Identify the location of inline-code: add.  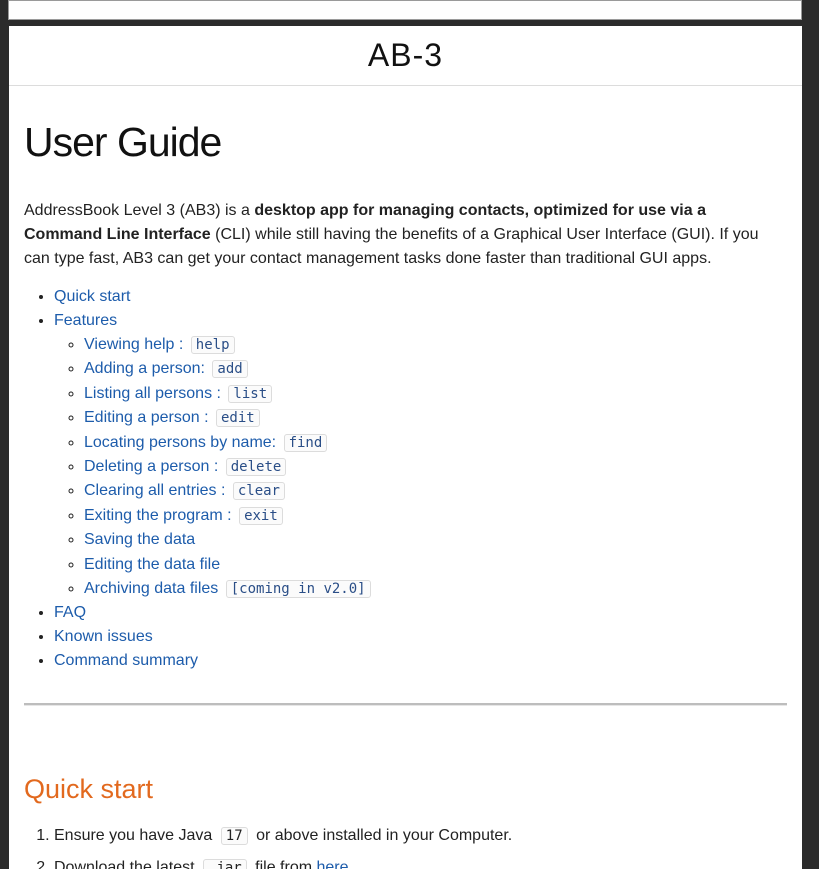
(230, 369).